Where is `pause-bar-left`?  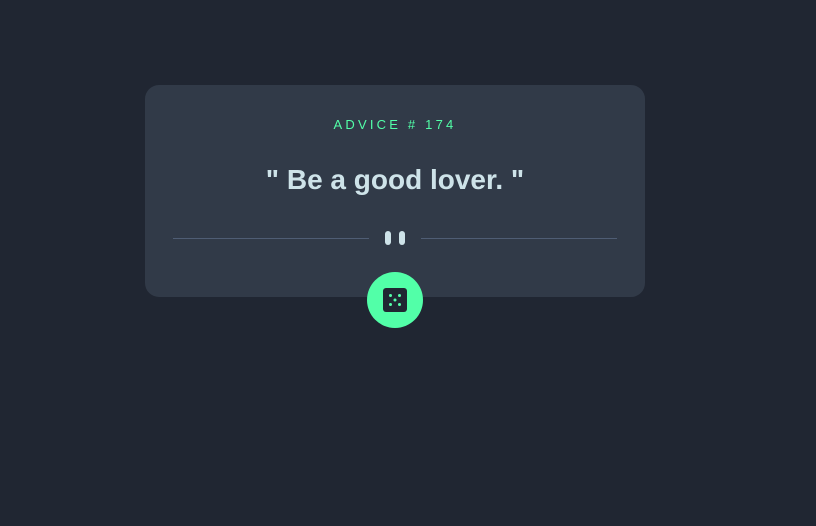 pause-bar-left is located at coordinates (388, 238).